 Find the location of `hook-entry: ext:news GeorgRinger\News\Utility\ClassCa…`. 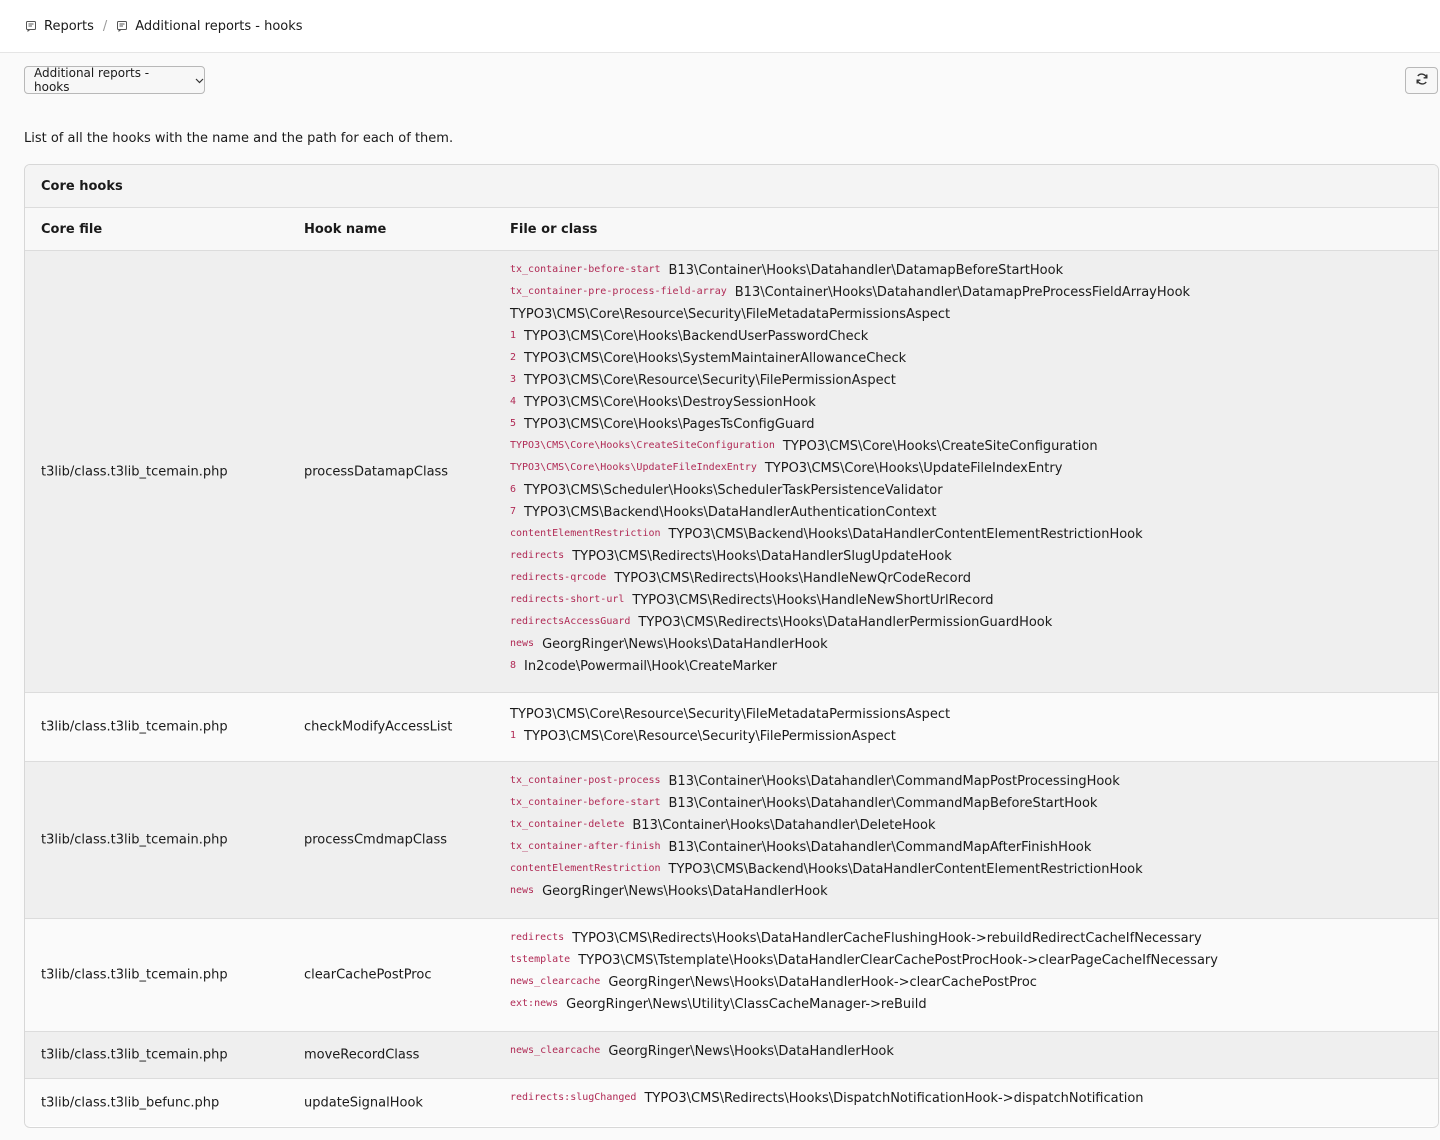

hook-entry: ext:news GeorgRinger\News\Utility\ClassCa… is located at coordinates (864, 1005).